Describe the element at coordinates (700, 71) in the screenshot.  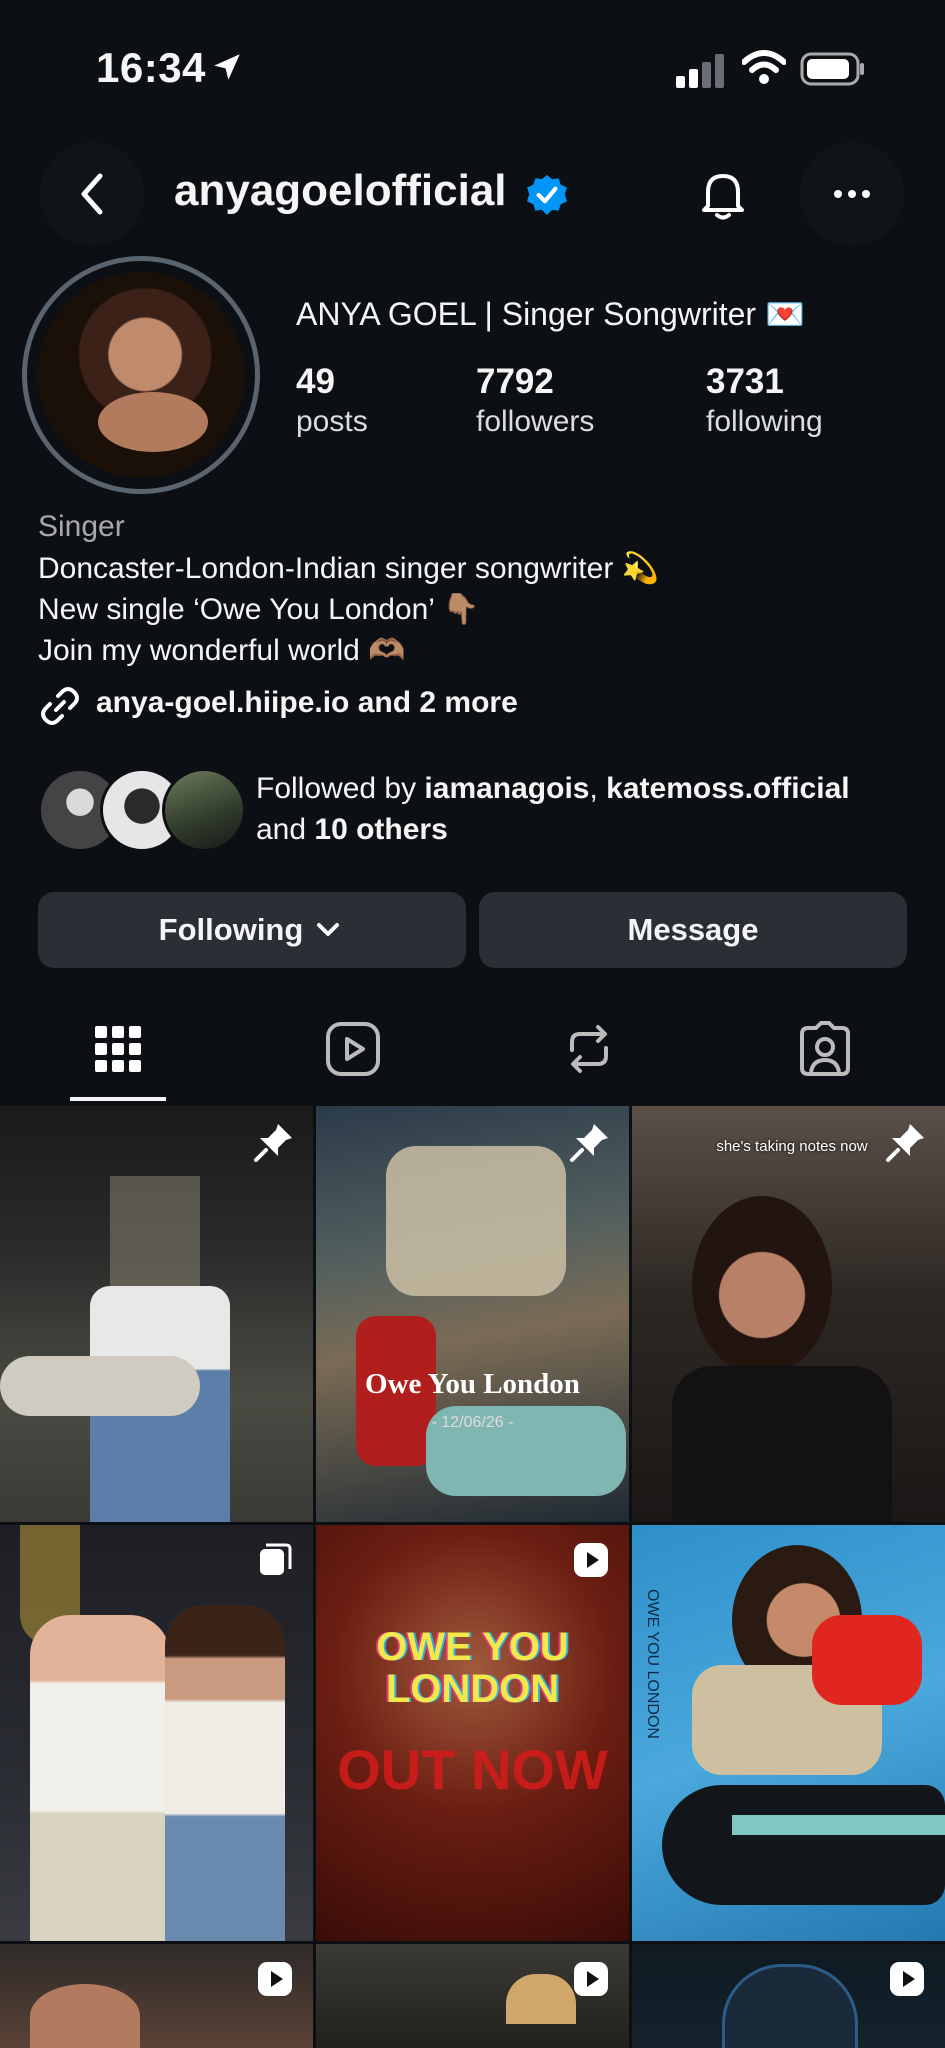
I see `cell-signal-icon` at that location.